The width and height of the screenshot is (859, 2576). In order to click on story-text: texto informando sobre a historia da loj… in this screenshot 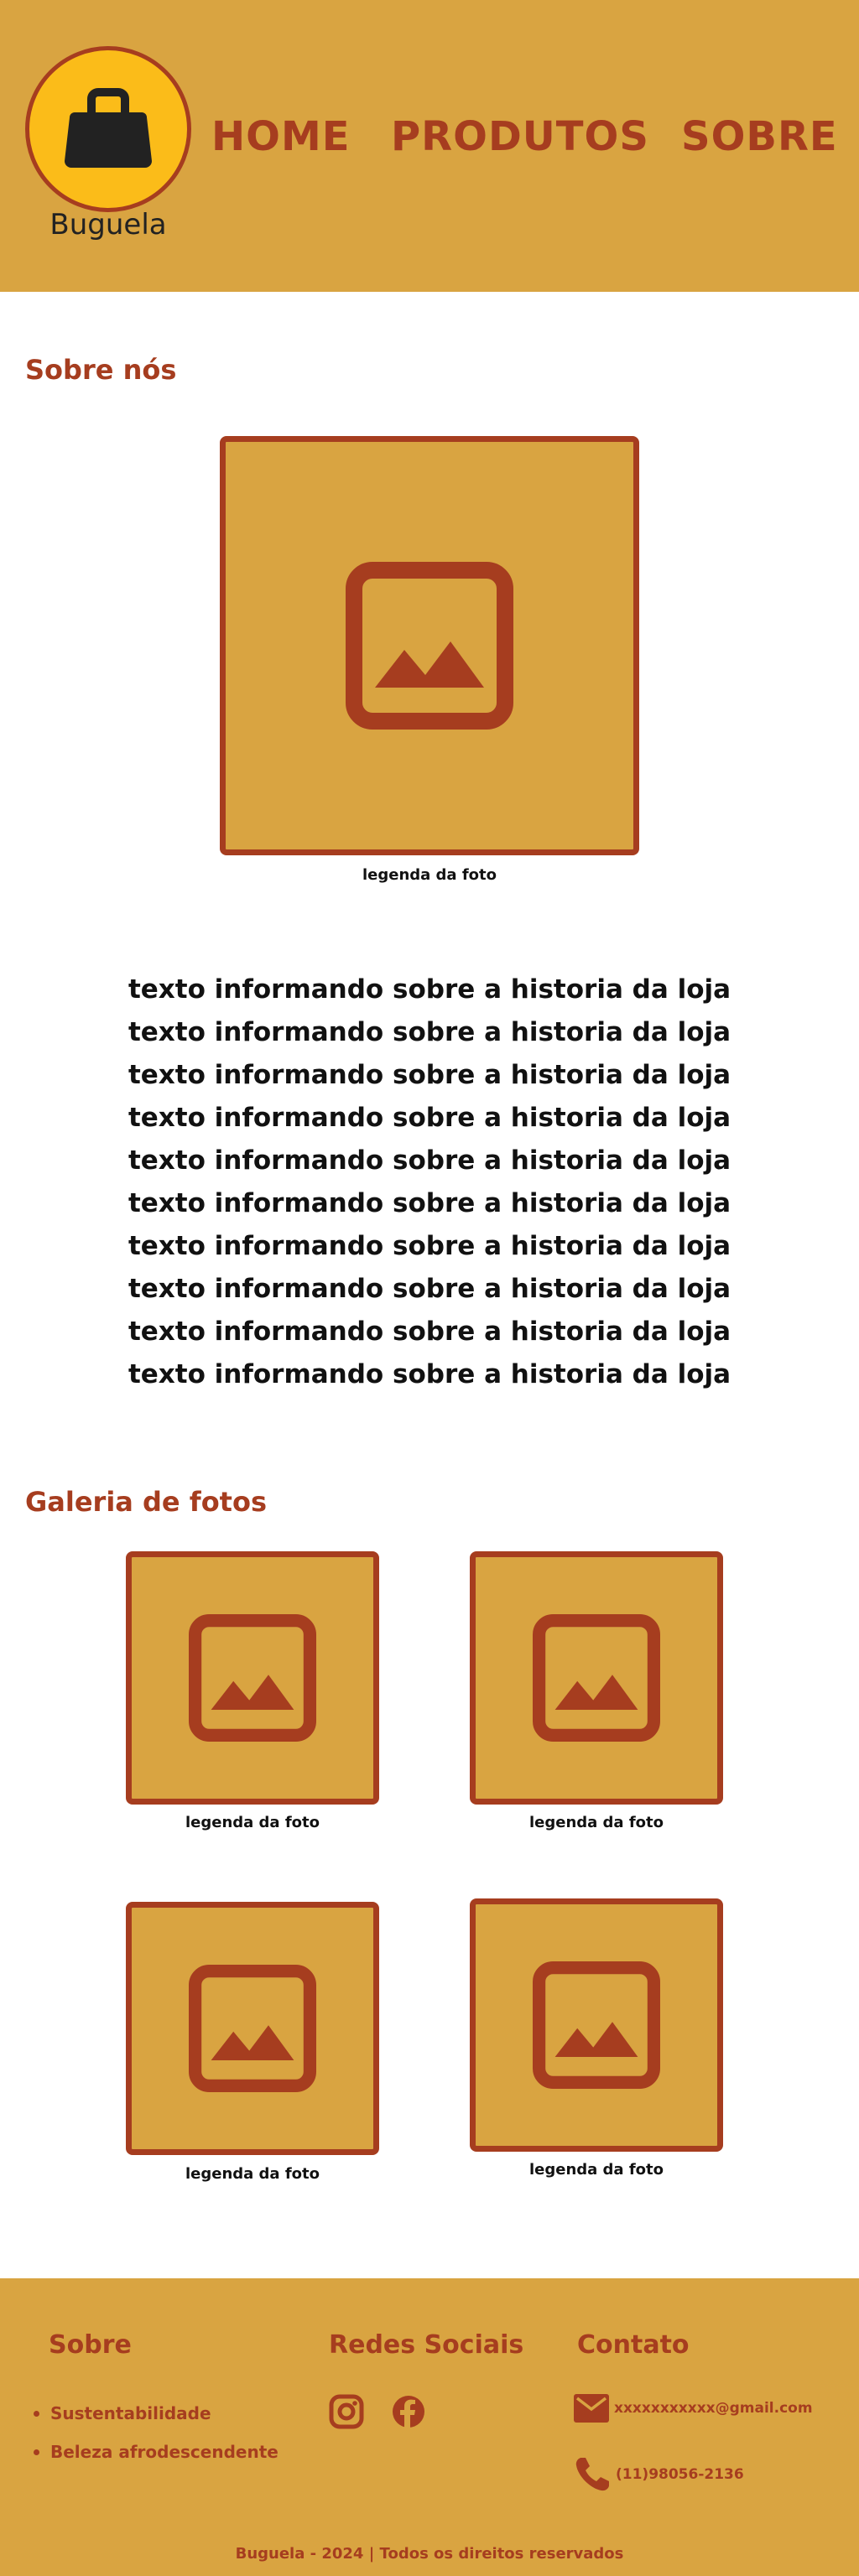, I will do `click(429, 1182)`.